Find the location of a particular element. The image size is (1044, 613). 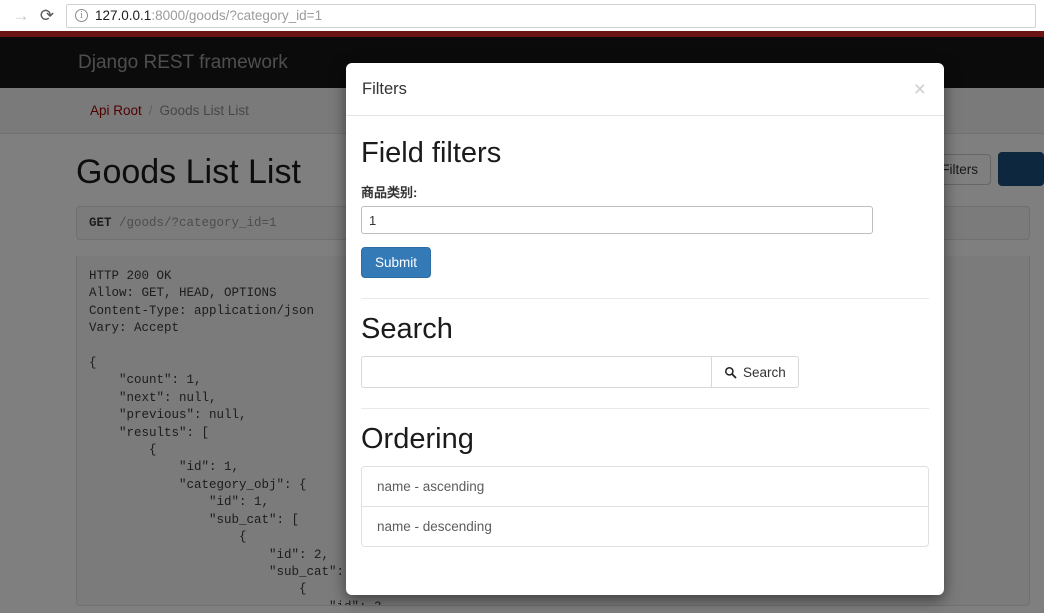

search-icon is located at coordinates (731, 372).